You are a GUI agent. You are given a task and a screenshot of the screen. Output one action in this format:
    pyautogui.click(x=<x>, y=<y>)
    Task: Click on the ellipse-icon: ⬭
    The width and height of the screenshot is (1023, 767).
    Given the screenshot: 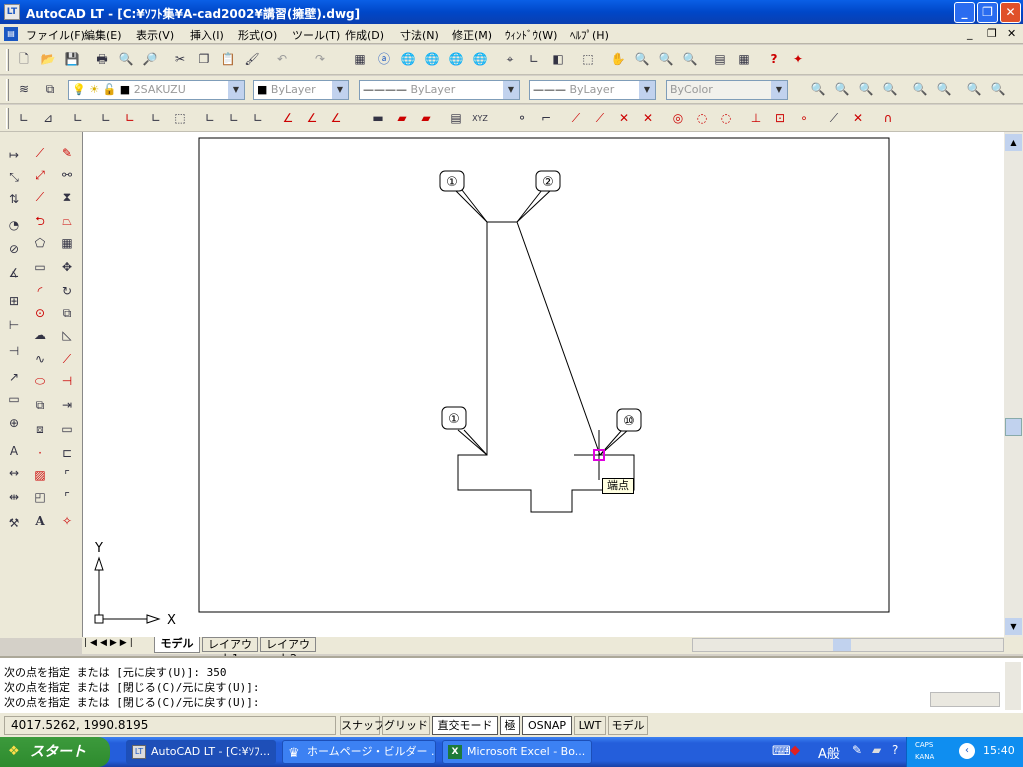 What is the action you would take?
    pyautogui.click(x=40, y=382)
    